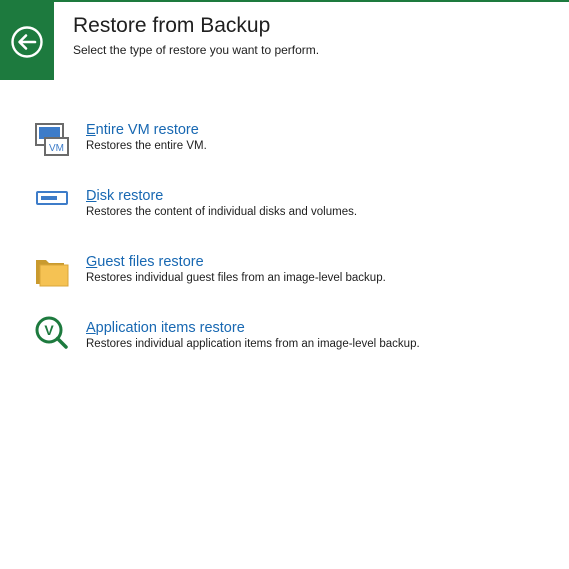  Describe the element at coordinates (146, 146) in the screenshot. I see `entire-vm-restore-description: Restores the entire VM.` at that location.